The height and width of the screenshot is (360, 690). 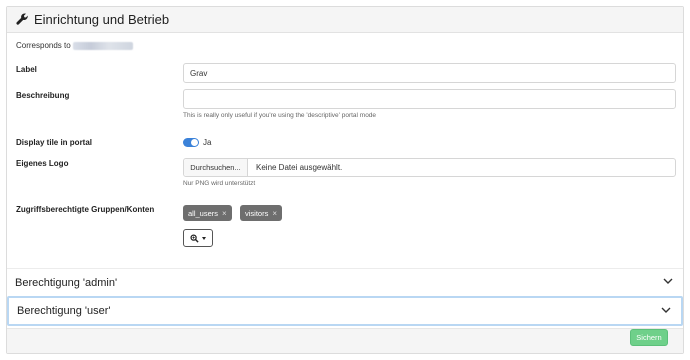 I want to click on search-dropdown-button, so click(x=198, y=238).